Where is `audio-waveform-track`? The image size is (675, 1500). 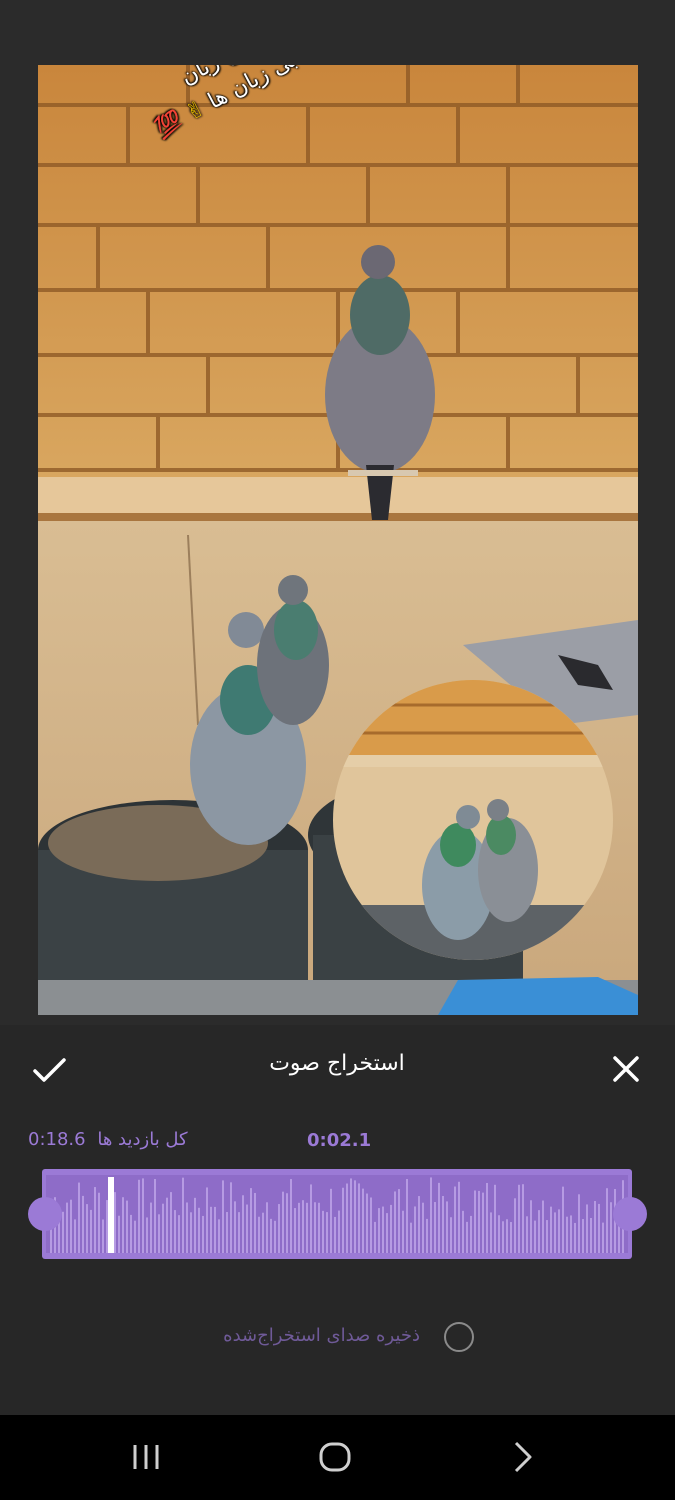
audio-waveform-track is located at coordinates (337, 1214).